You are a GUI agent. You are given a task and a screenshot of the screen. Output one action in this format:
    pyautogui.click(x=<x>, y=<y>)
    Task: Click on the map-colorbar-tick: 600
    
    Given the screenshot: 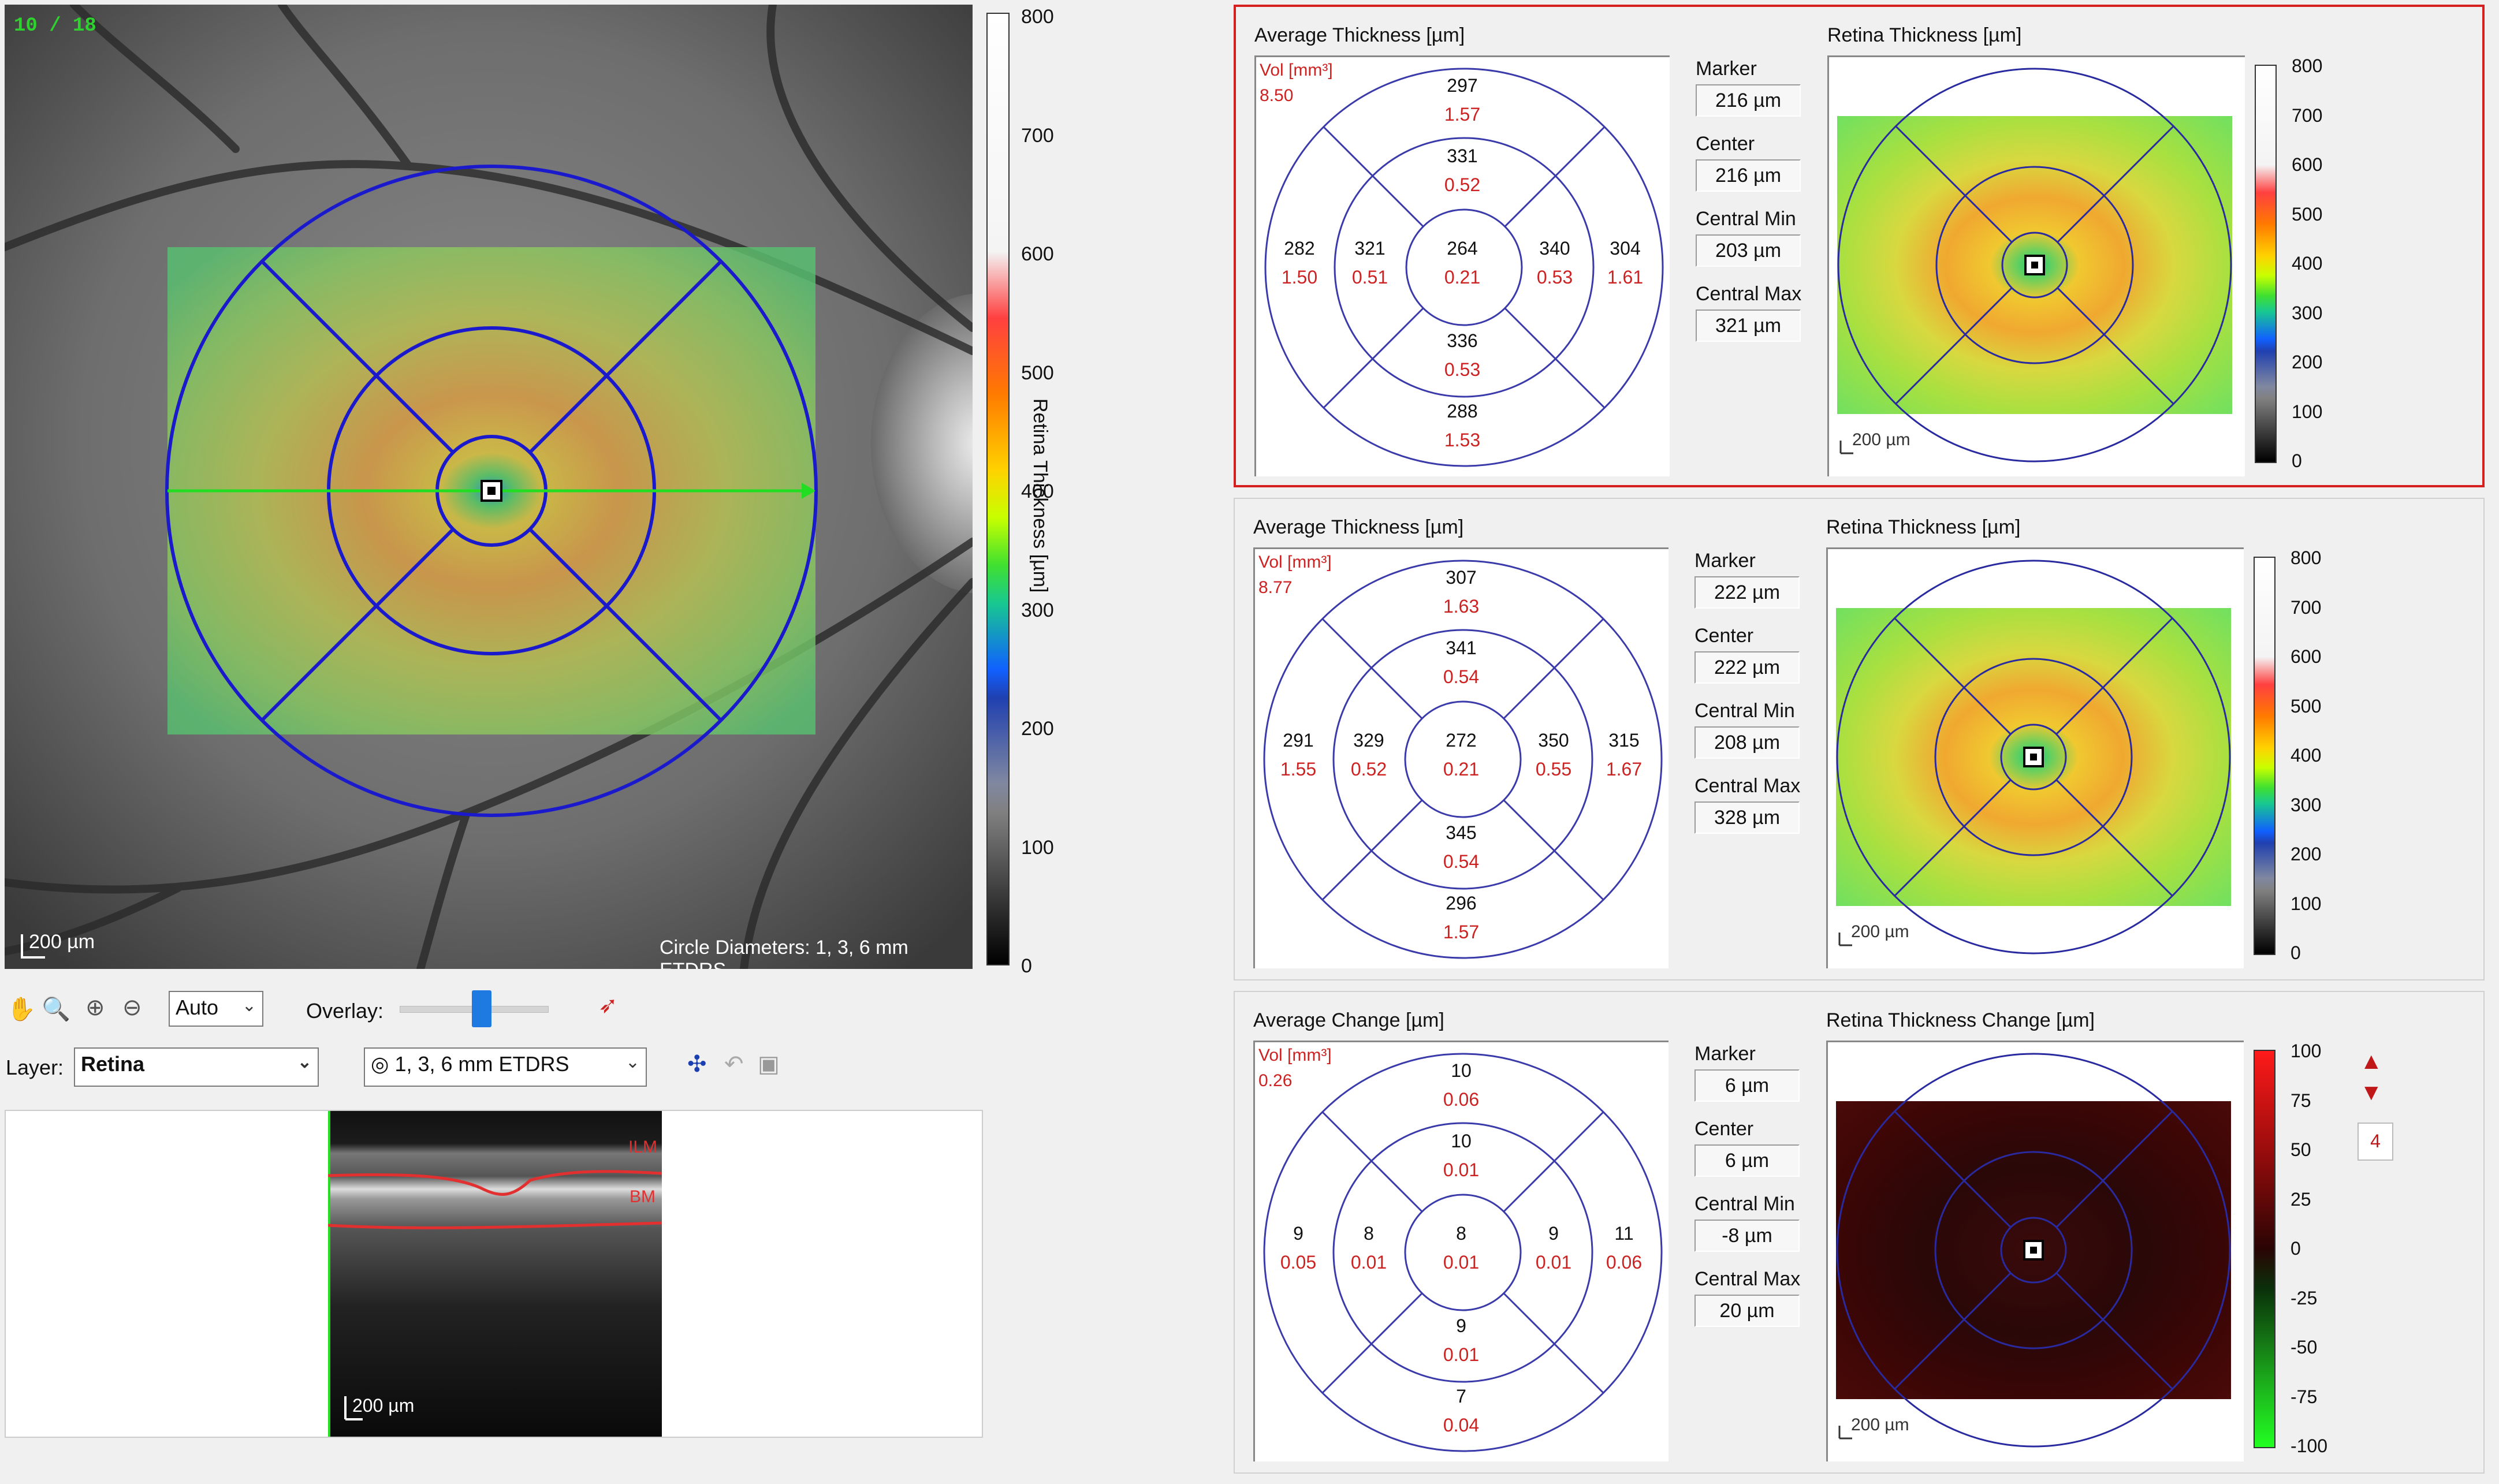 What is the action you would take?
    pyautogui.click(x=2307, y=164)
    